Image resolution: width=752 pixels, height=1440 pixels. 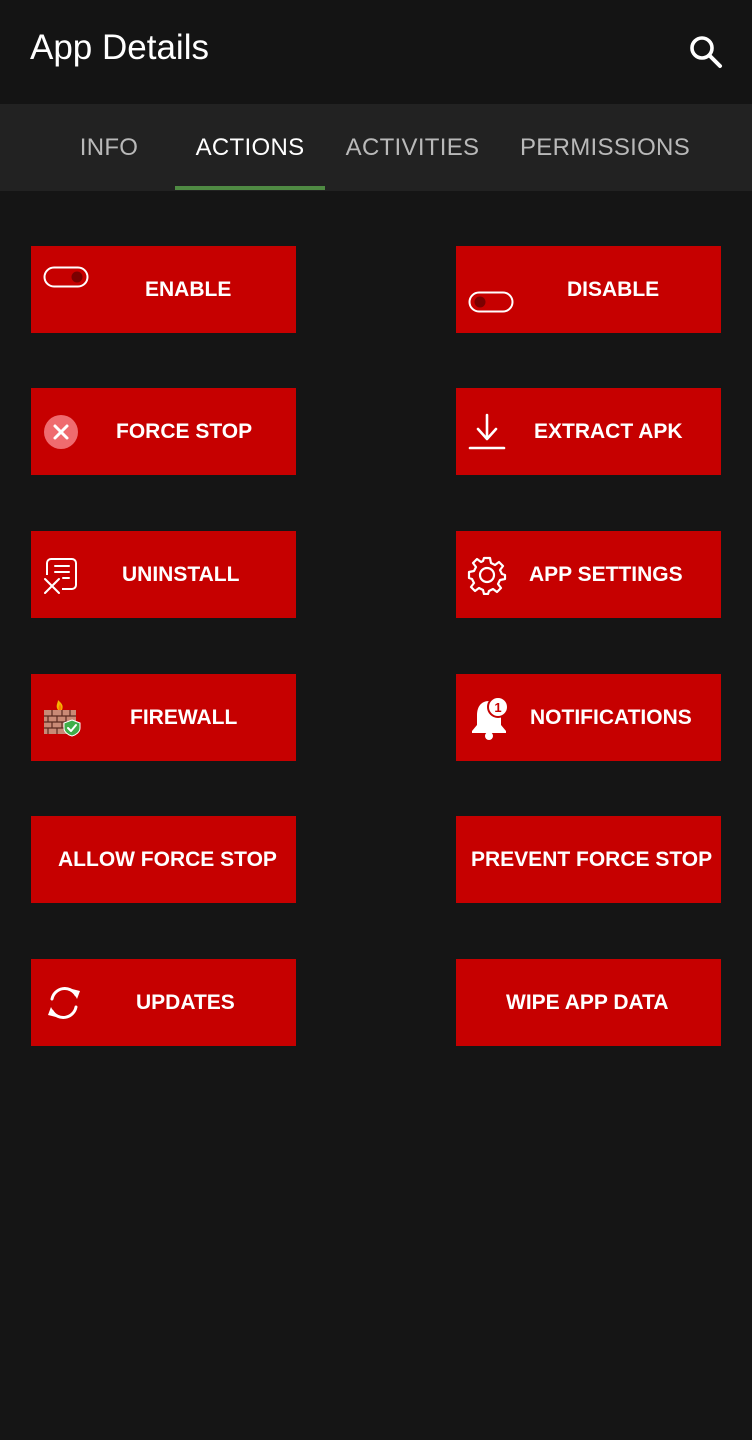 I want to click on search-icon, so click(x=706, y=52).